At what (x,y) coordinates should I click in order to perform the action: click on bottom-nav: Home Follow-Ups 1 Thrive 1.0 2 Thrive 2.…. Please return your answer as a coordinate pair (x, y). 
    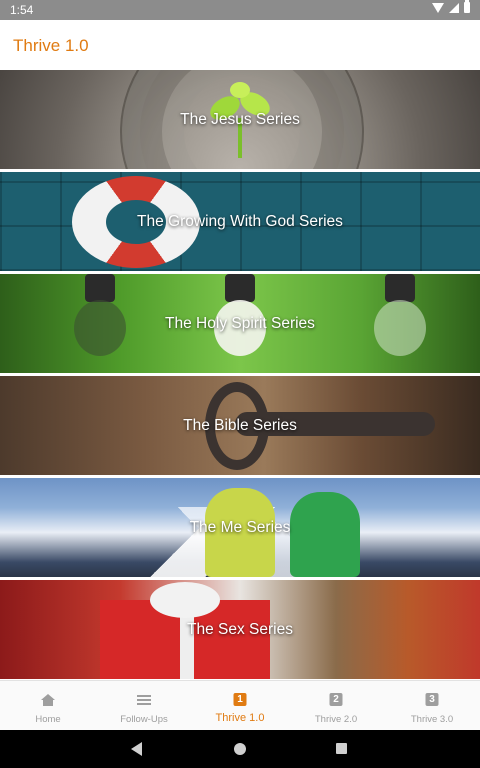
    Looking at the image, I should click on (240, 705).